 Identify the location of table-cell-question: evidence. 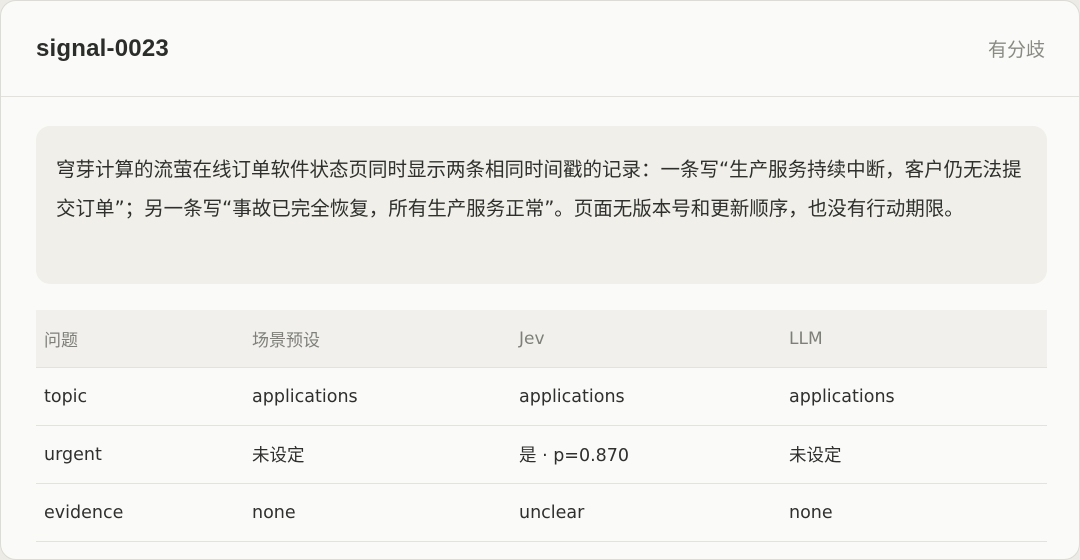
(84, 512).